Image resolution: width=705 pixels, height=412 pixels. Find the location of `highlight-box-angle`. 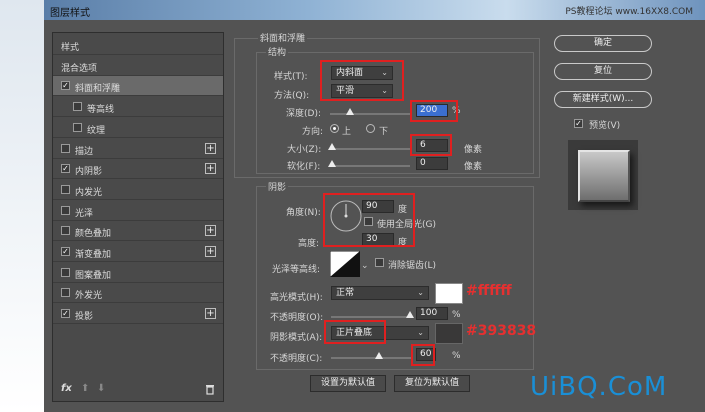

highlight-box-angle is located at coordinates (369, 220).